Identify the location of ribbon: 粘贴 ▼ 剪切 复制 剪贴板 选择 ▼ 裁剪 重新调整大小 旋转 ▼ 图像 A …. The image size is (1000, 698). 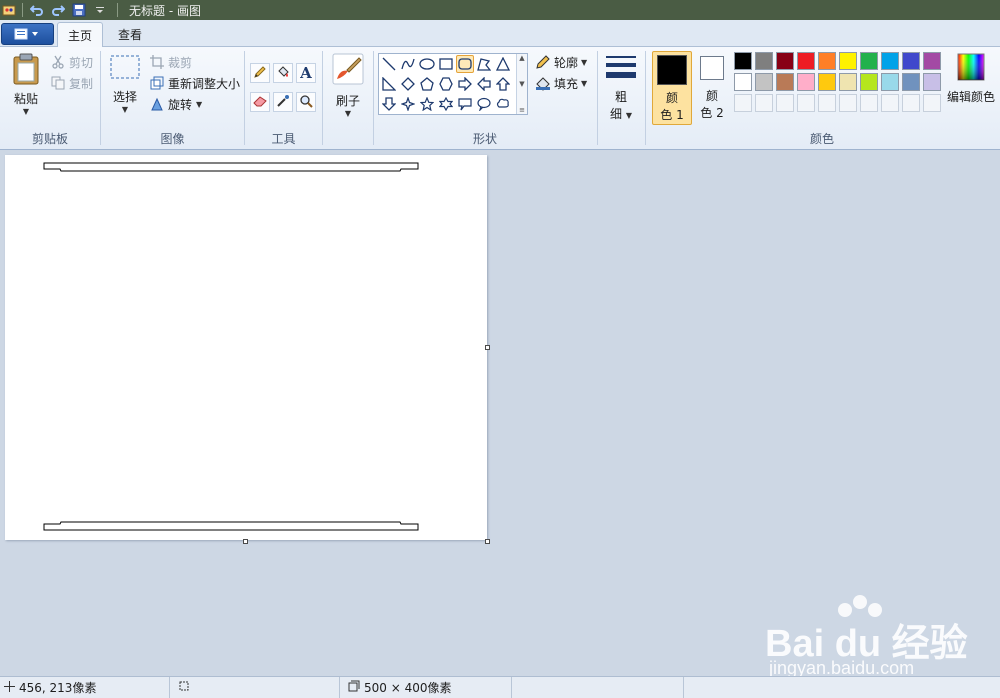
(500, 98).